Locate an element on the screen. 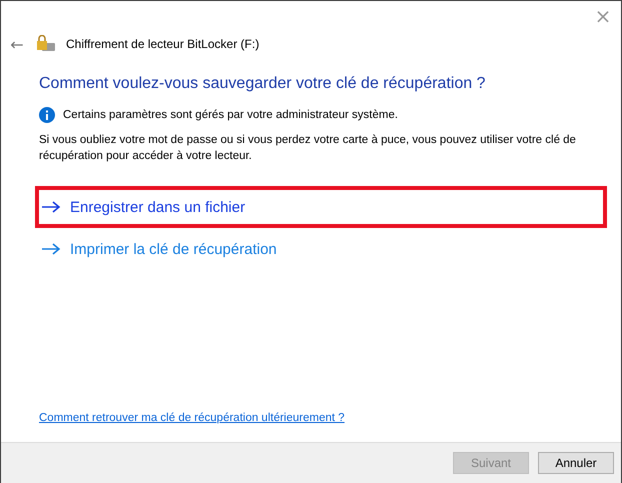 The image size is (622, 483). info-text: Certains paramètres sont gérés par votre administrateur système. is located at coordinates (230, 115).